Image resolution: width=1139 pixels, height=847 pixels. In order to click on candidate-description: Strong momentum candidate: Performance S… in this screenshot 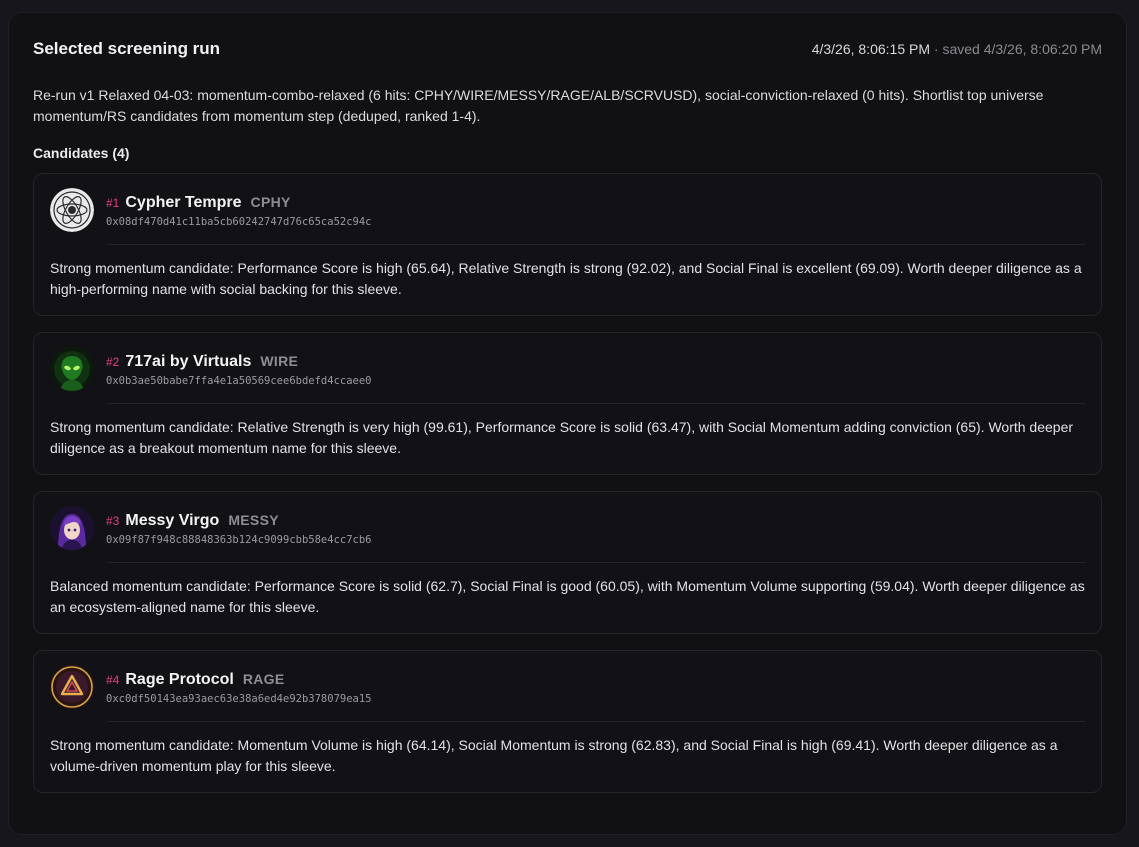, I will do `click(566, 278)`.